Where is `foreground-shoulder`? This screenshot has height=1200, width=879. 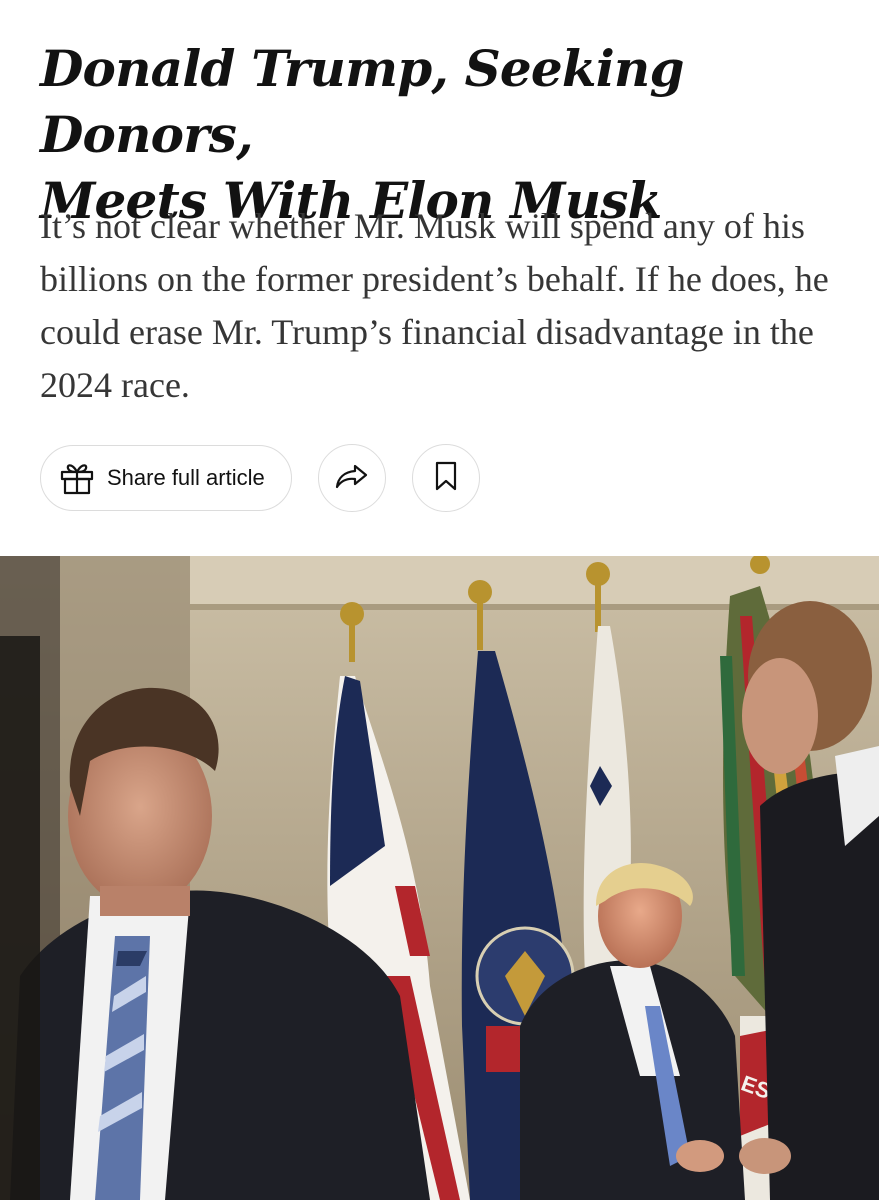
foreground-shoulder is located at coordinates (20, 918).